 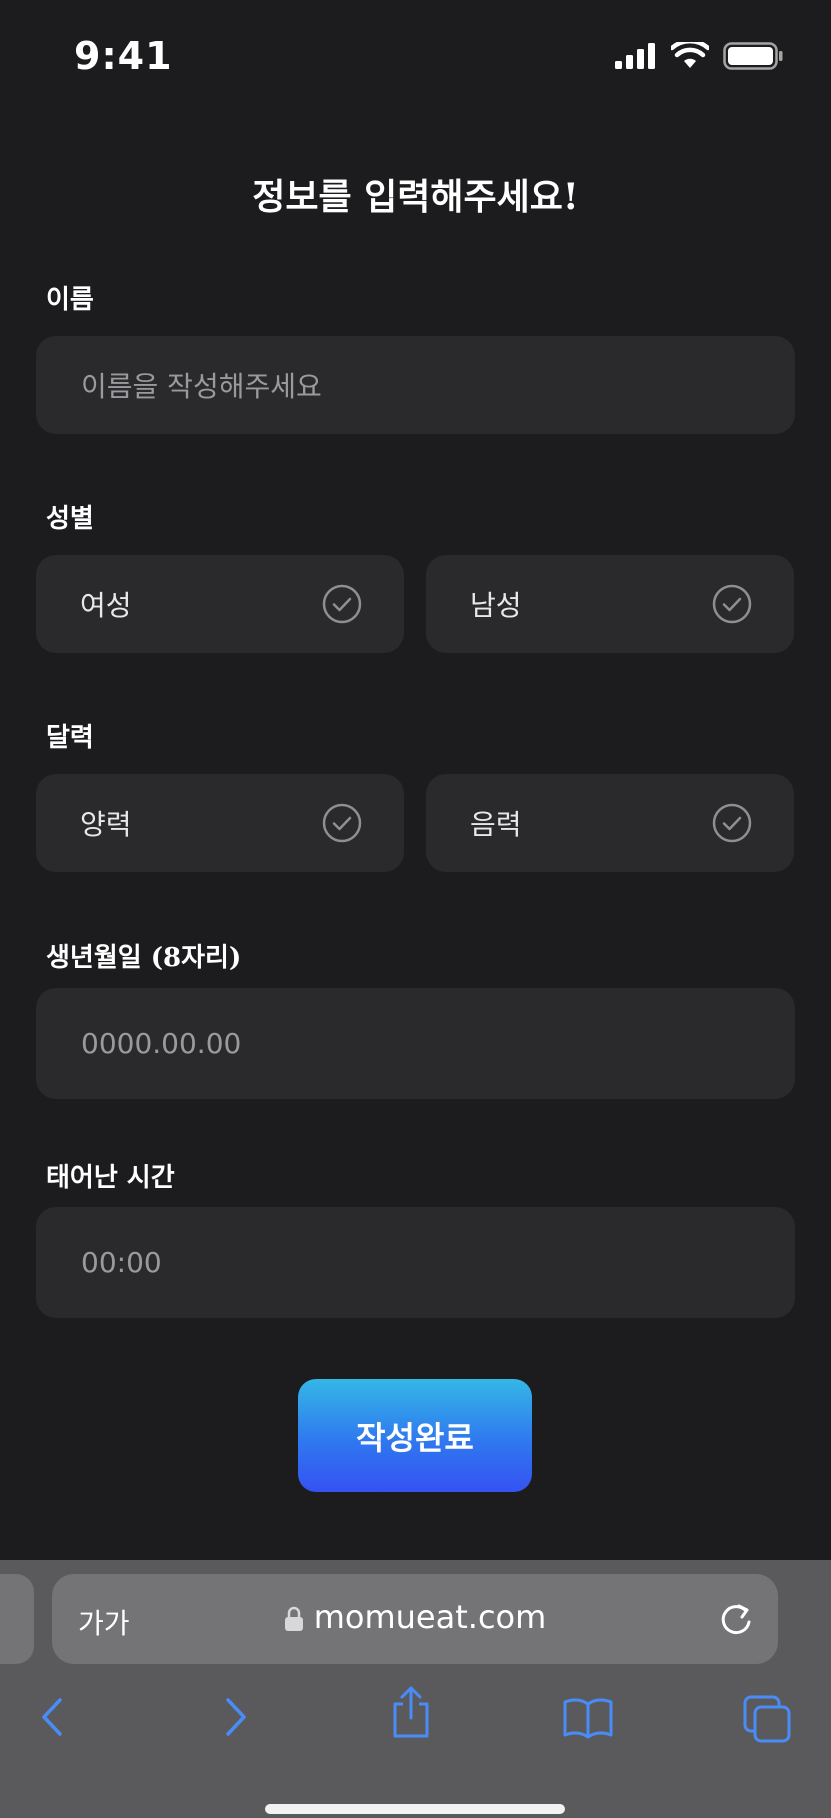 I want to click on lock-icon, so click(x=293, y=1618).